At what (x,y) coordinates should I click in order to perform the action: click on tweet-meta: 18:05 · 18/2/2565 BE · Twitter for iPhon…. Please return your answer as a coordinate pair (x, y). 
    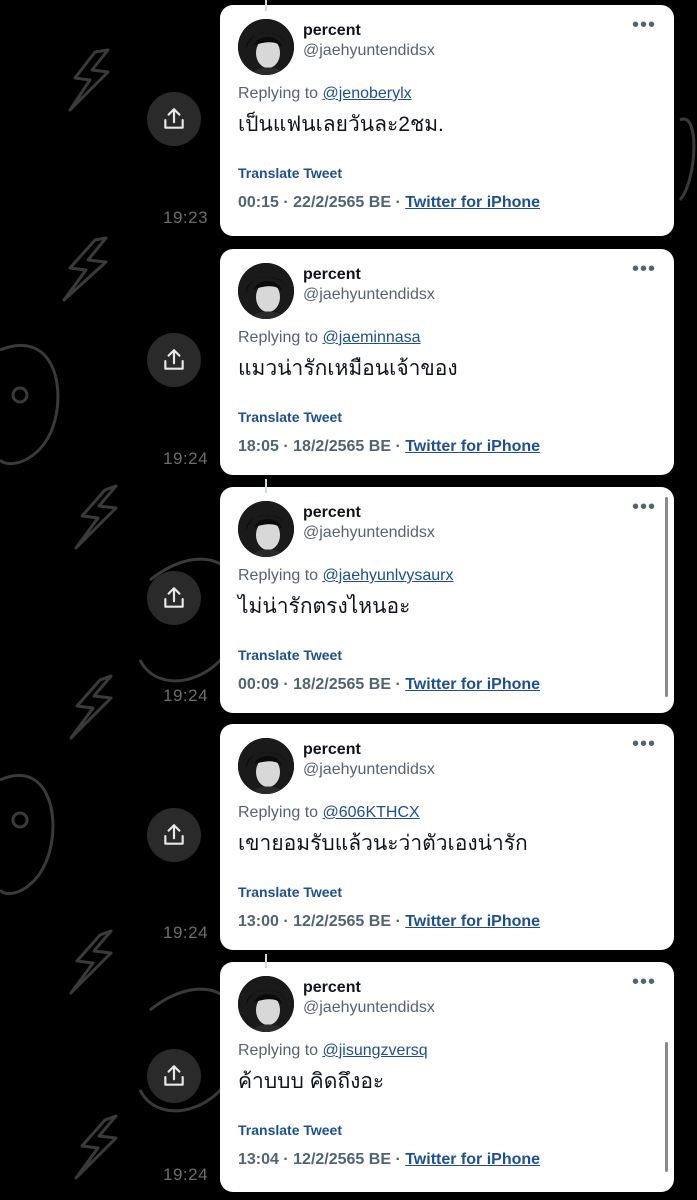
    Looking at the image, I should click on (447, 447).